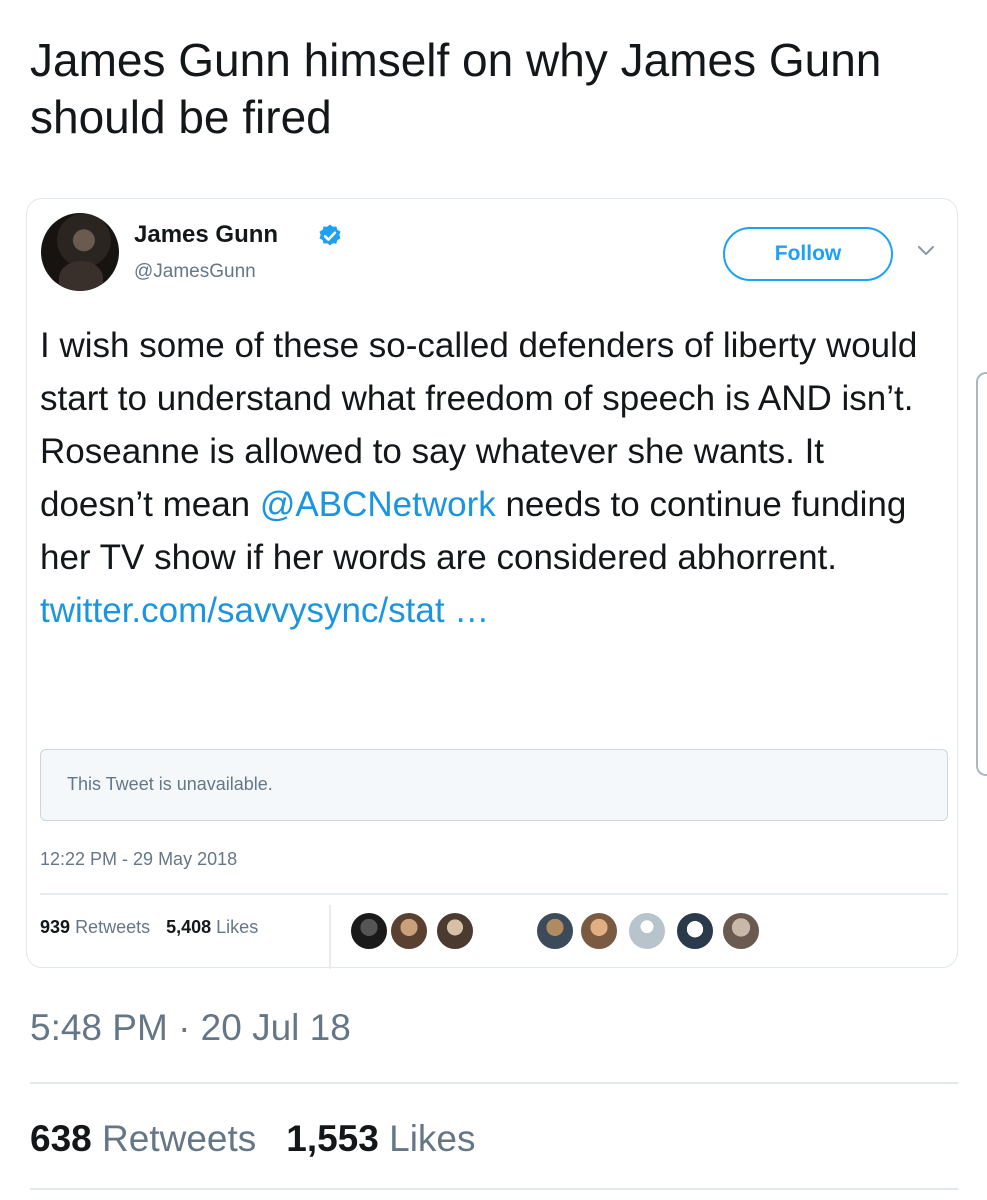 This screenshot has width=987, height=1200. Describe the element at coordinates (138, 859) in the screenshot. I see `tweet-timestamp: 12:22 PM - 29 May 2018` at that location.